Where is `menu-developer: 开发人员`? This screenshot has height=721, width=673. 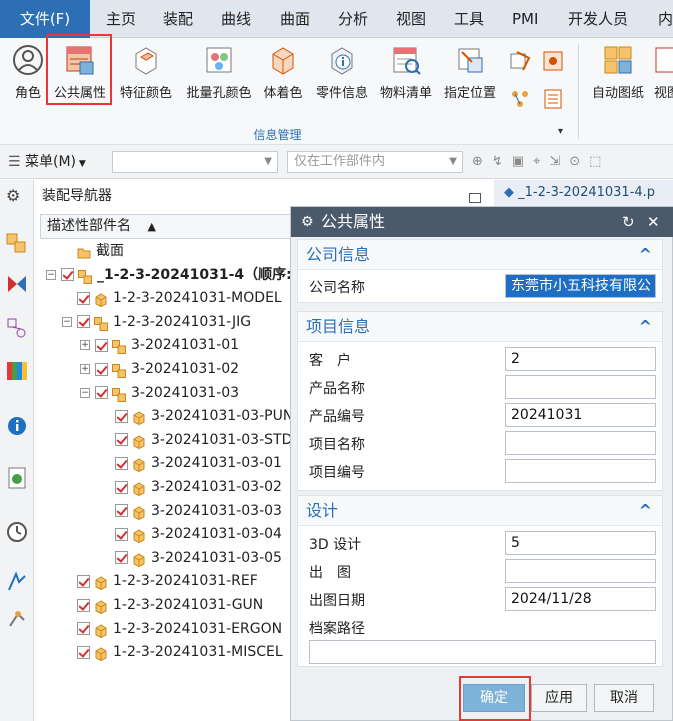 menu-developer: 开发人员 is located at coordinates (598, 19).